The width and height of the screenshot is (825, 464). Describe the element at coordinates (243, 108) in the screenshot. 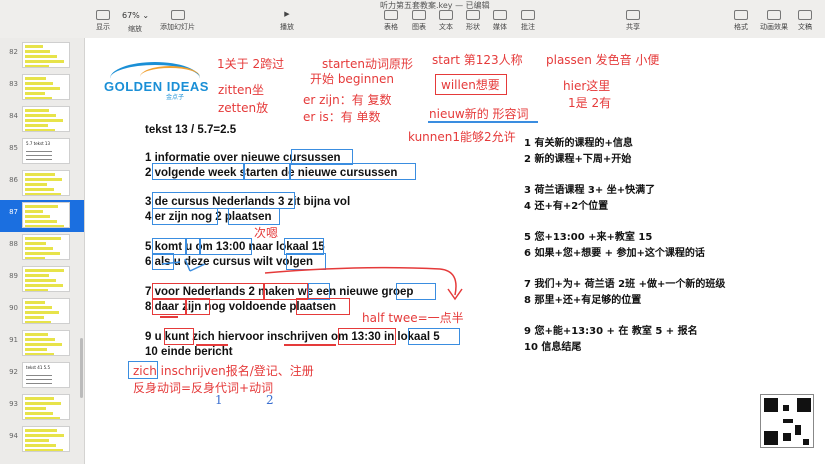

I see `note-zetten: zetten放` at that location.